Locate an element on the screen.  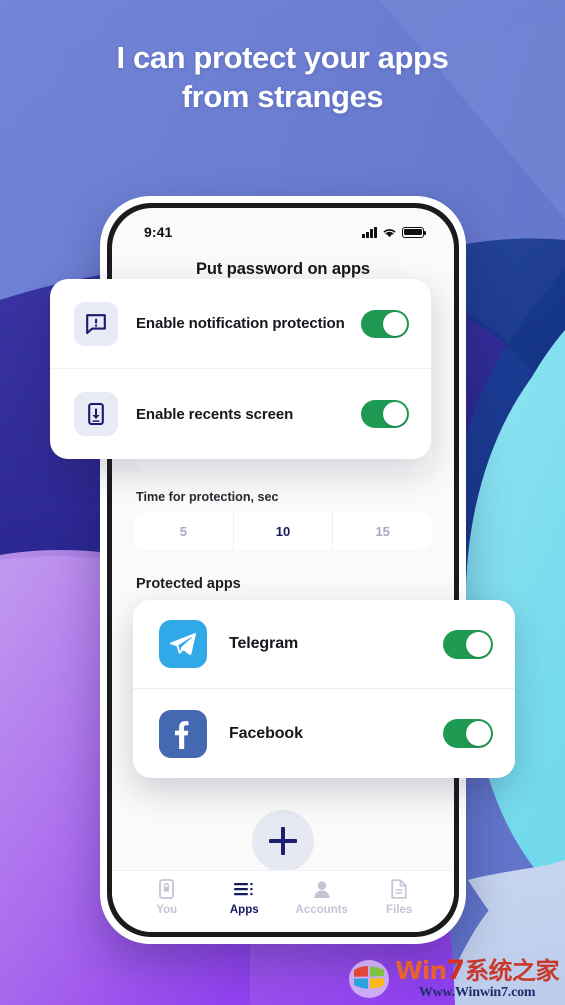
app-row-telegram: Telegram is located at coordinates (324, 644).